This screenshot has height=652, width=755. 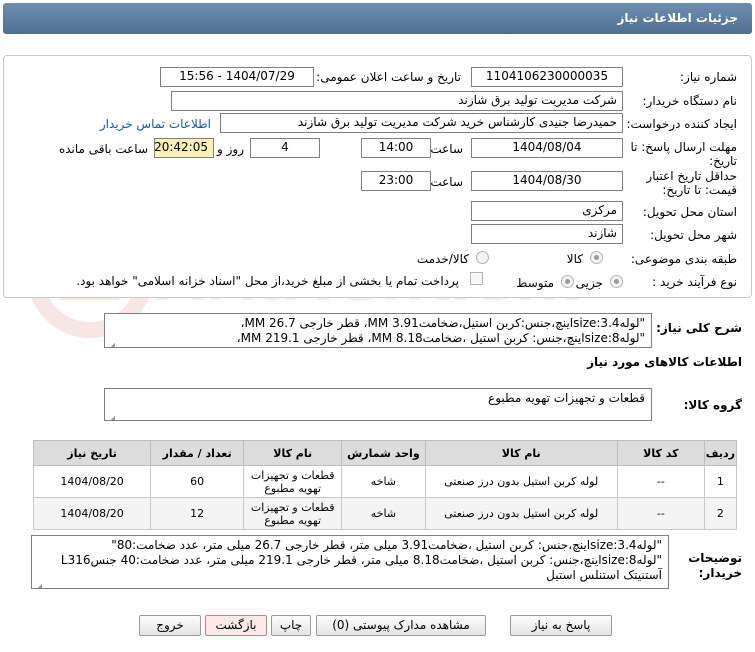 I want to click on buyer-notes-line-3: آستنیتک استنلس استیل, so click(x=604, y=575).